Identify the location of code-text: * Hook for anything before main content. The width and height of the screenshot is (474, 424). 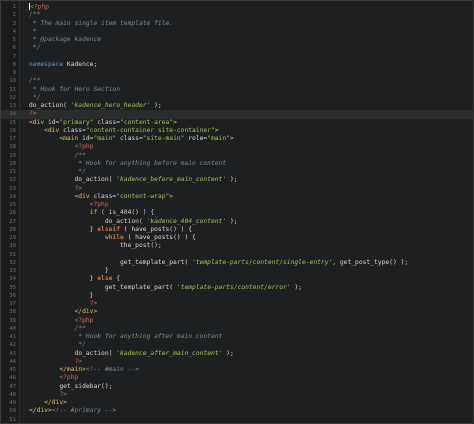
(127, 164).